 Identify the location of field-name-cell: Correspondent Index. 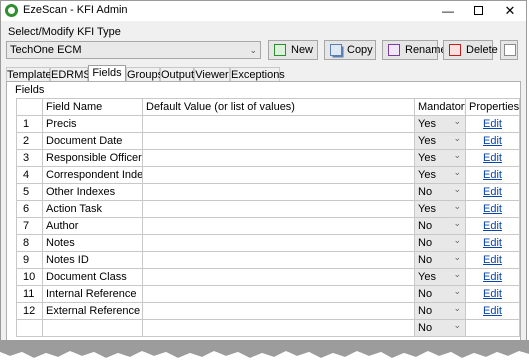
(92, 175).